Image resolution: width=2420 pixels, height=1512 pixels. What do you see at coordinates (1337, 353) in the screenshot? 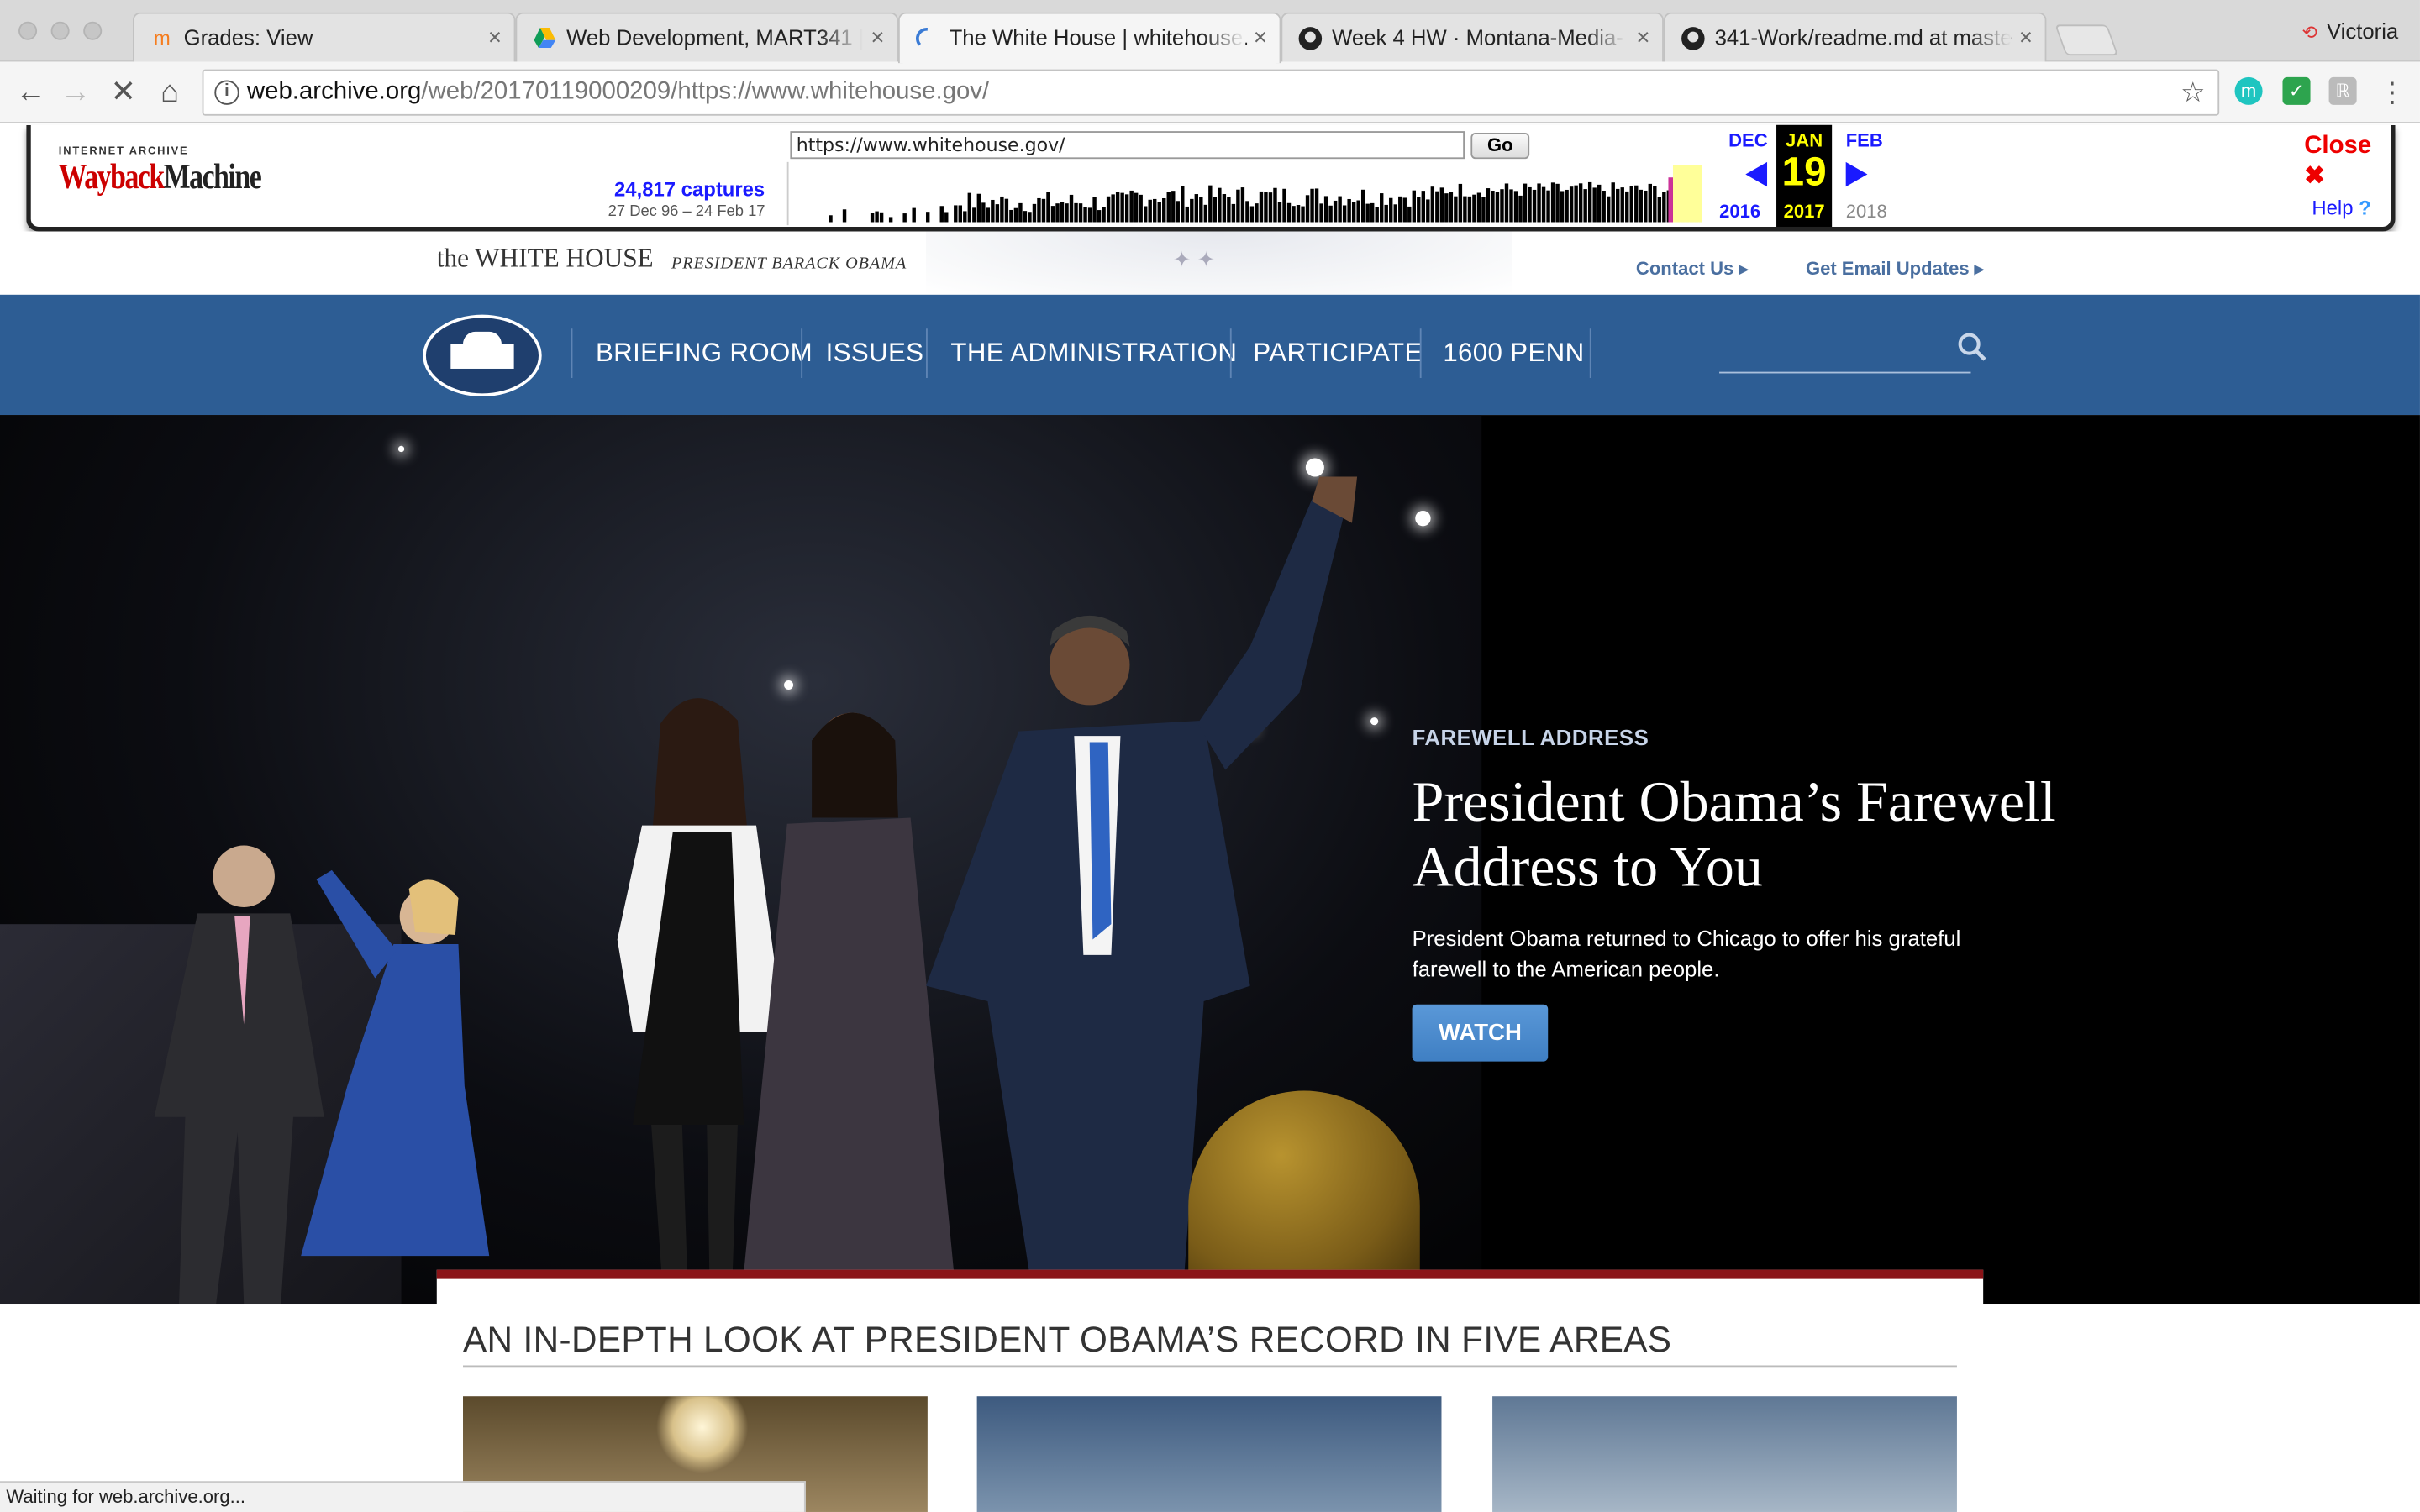
I see `nav-participate: PARTICIPATE` at bounding box center [1337, 353].